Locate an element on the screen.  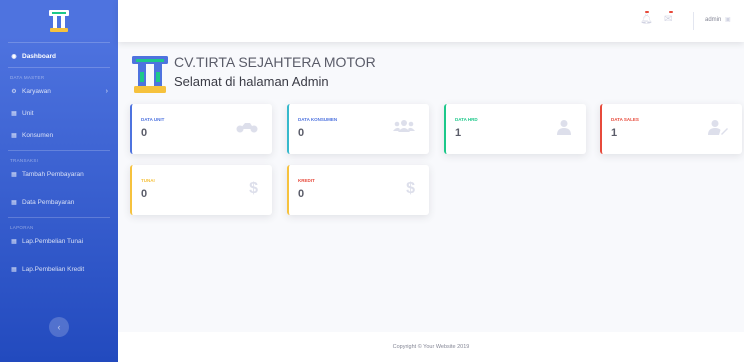
users-icon is located at coordinates (404, 128).